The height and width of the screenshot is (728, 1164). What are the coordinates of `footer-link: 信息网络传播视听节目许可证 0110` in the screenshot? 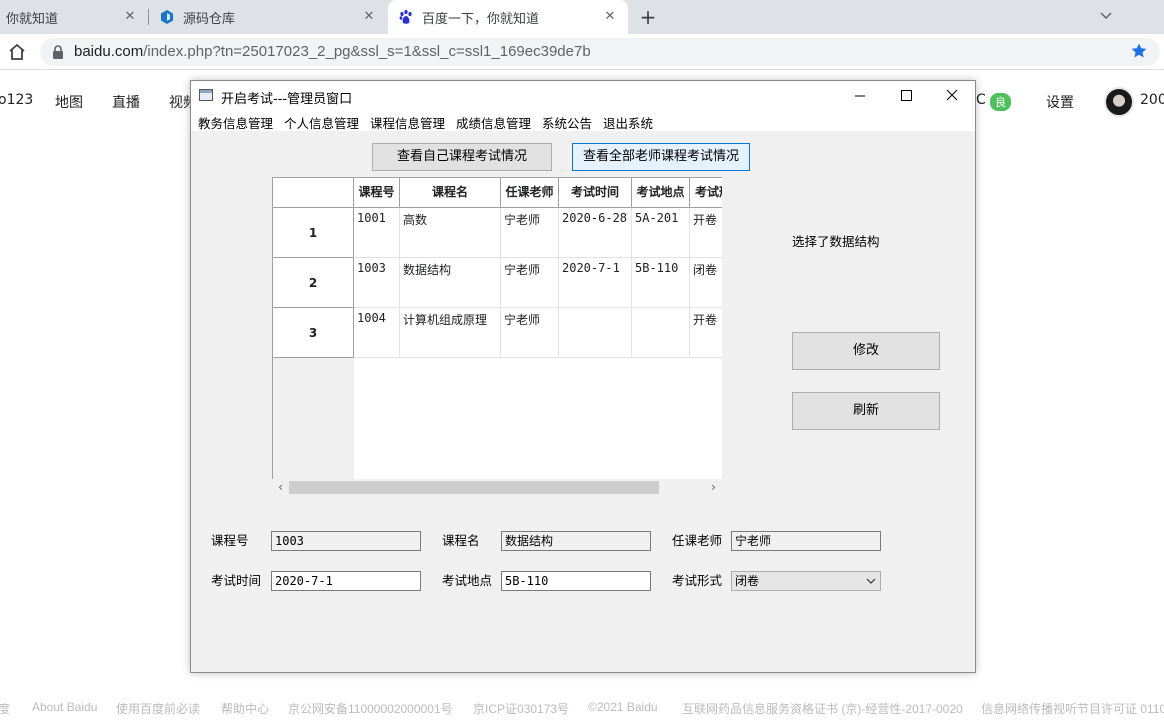 It's located at (1072, 708).